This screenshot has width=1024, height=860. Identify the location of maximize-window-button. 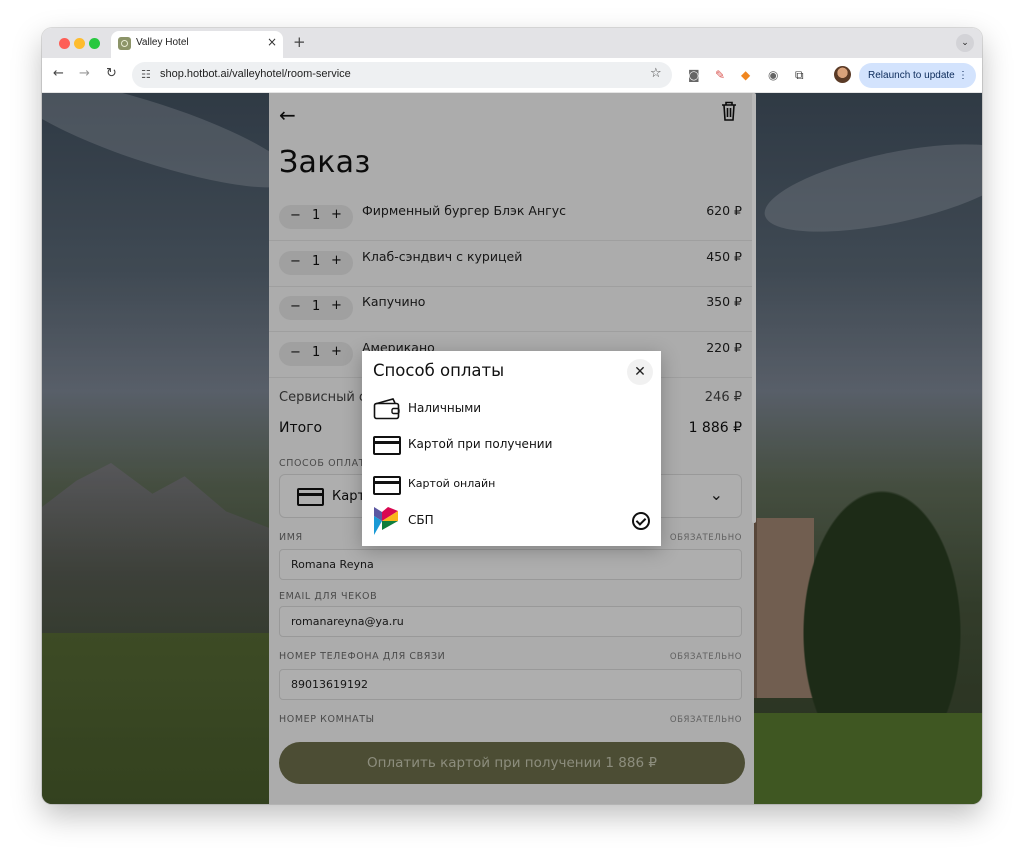
(94, 43).